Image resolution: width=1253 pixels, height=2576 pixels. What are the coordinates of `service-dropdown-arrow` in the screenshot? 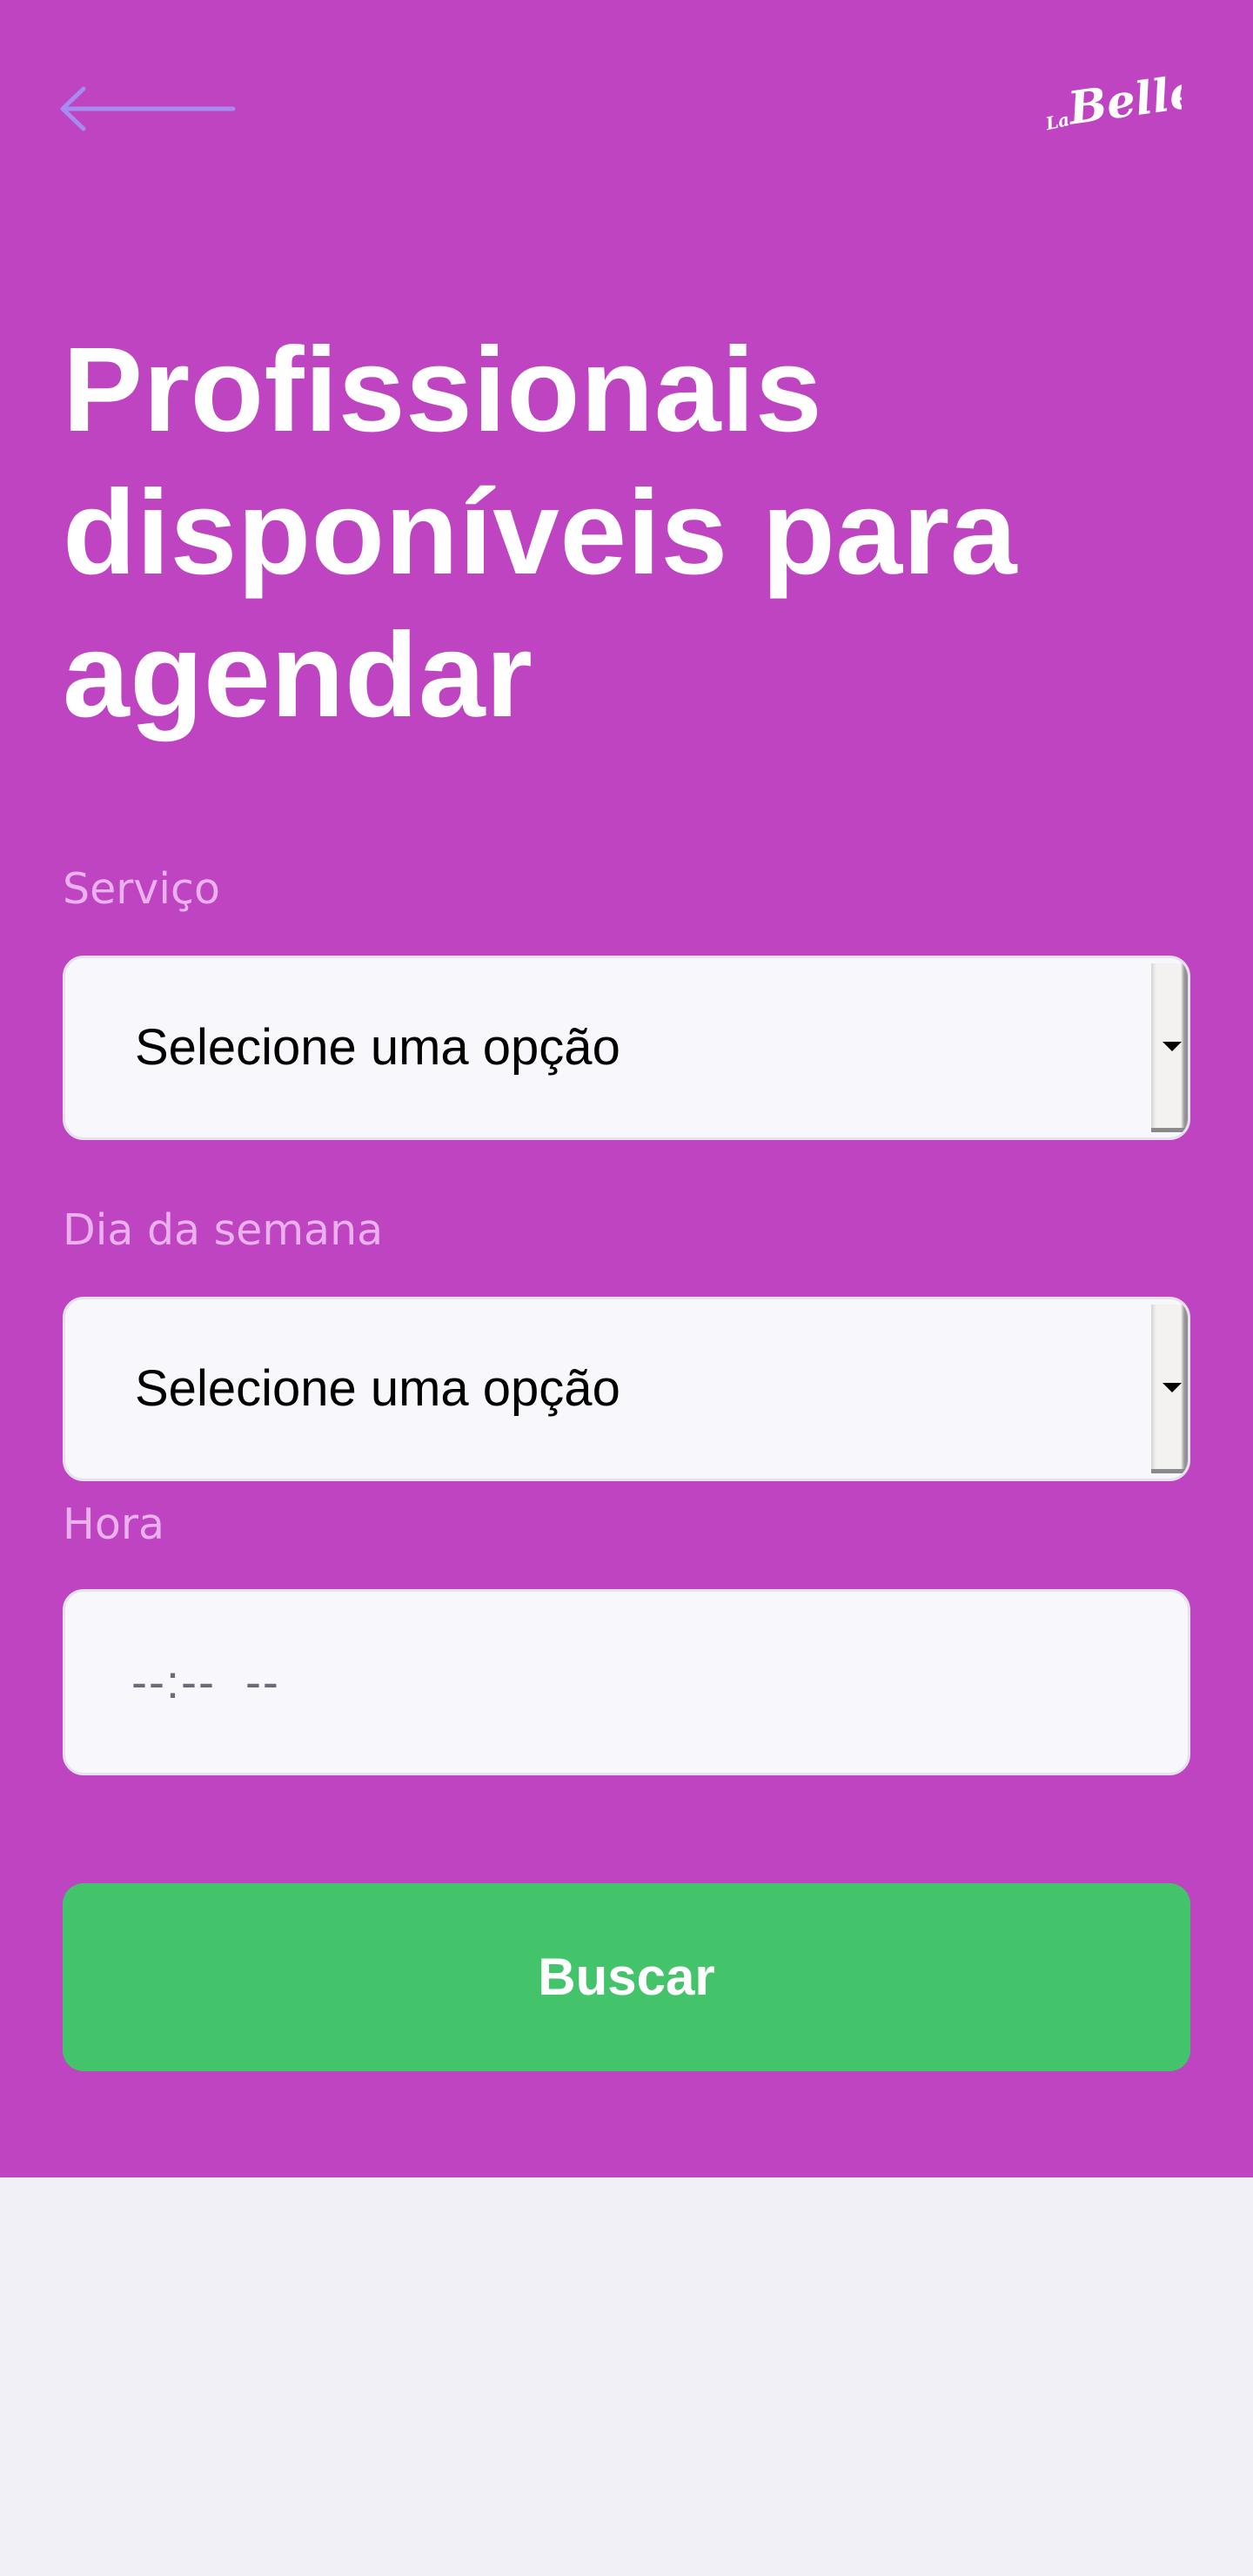 It's located at (1169, 1048).